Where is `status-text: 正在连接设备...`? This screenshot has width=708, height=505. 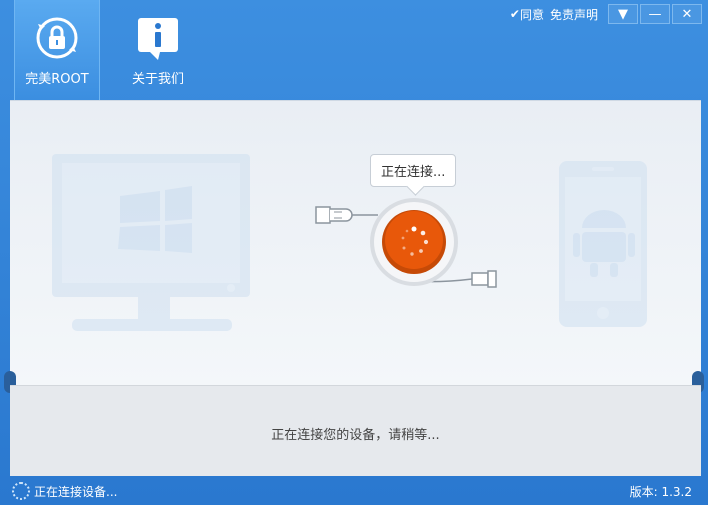
status-text: 正在连接设备... is located at coordinates (76, 492).